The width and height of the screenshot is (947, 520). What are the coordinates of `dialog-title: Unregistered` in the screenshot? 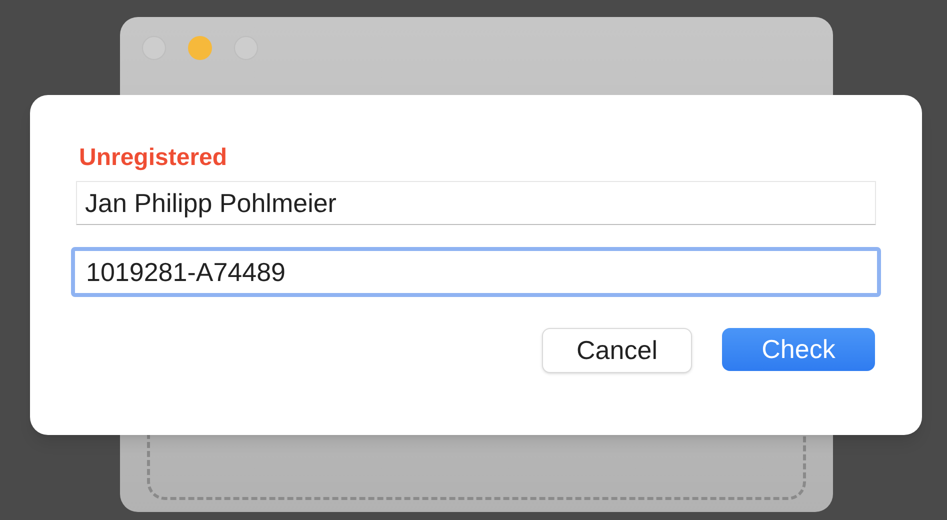 It's located at (153, 158).